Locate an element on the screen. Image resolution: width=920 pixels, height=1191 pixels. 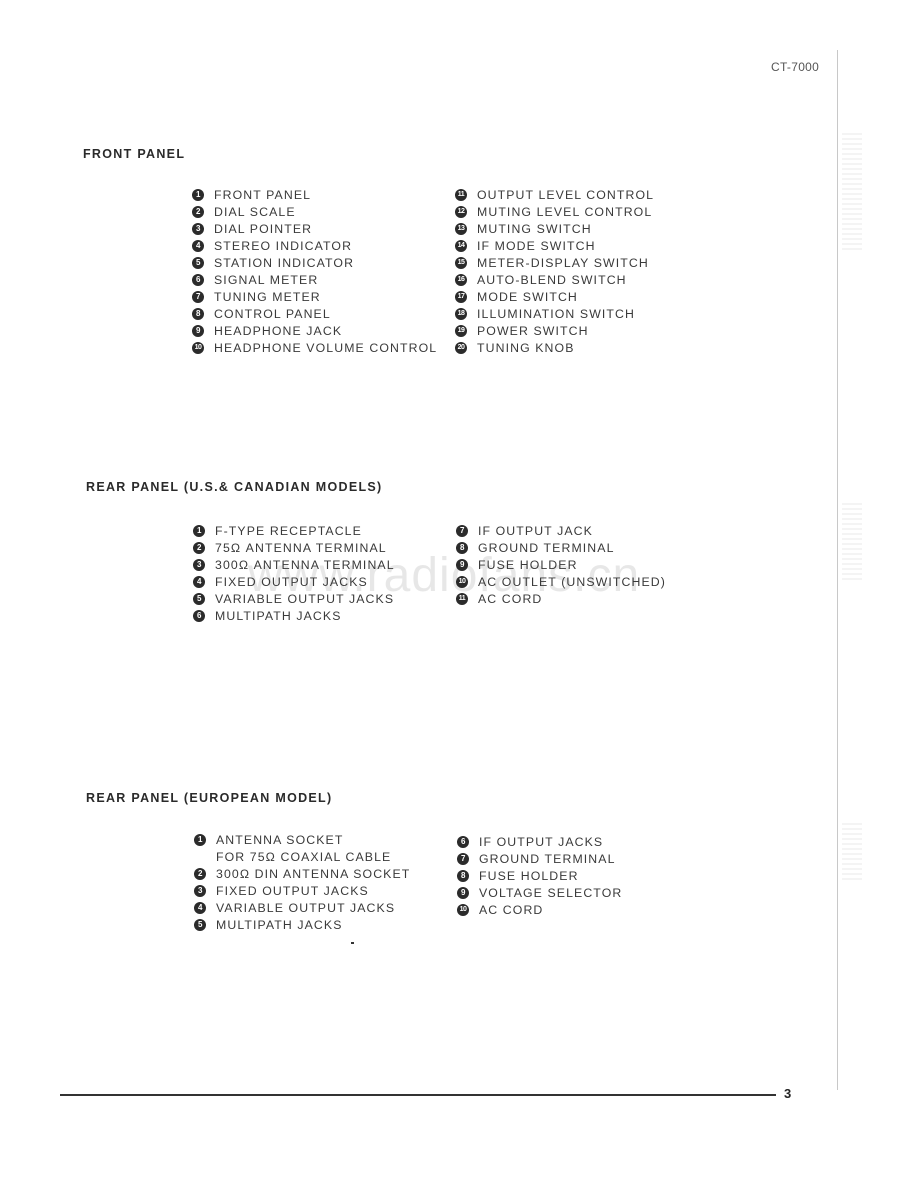
list-item: 8 FUSE HOLDER is located at coordinates (539, 875).